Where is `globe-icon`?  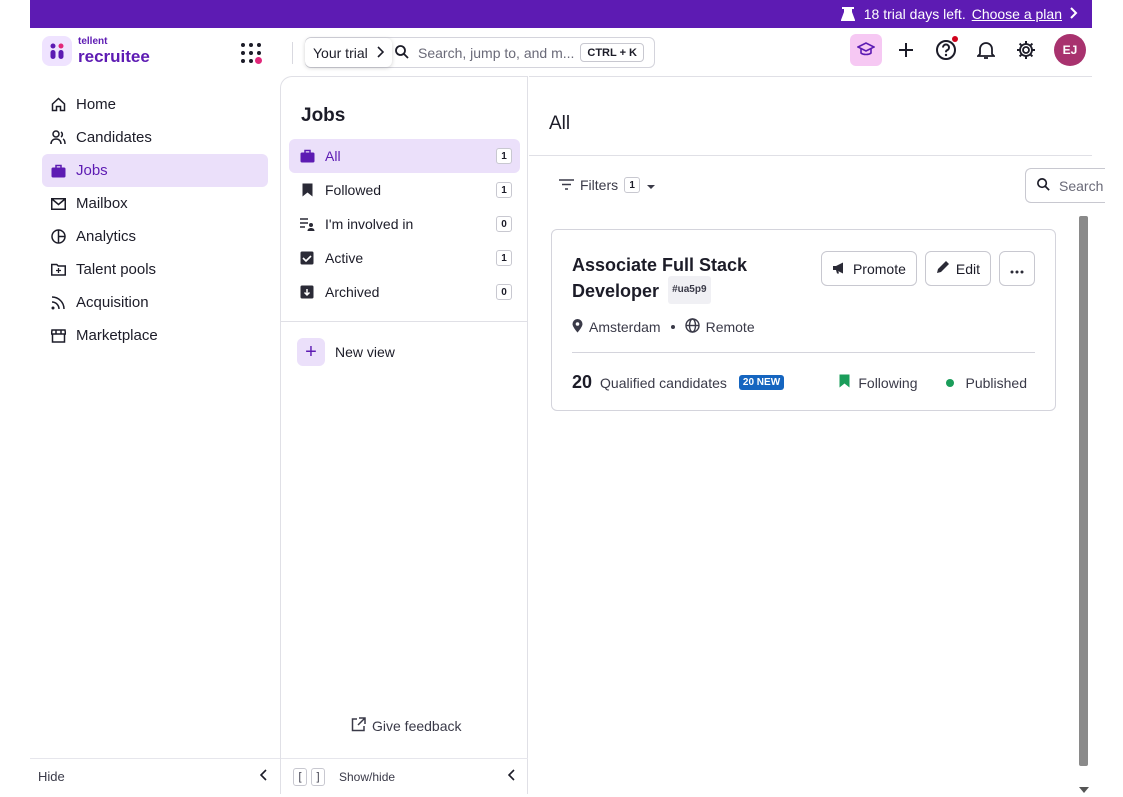 globe-icon is located at coordinates (692, 327).